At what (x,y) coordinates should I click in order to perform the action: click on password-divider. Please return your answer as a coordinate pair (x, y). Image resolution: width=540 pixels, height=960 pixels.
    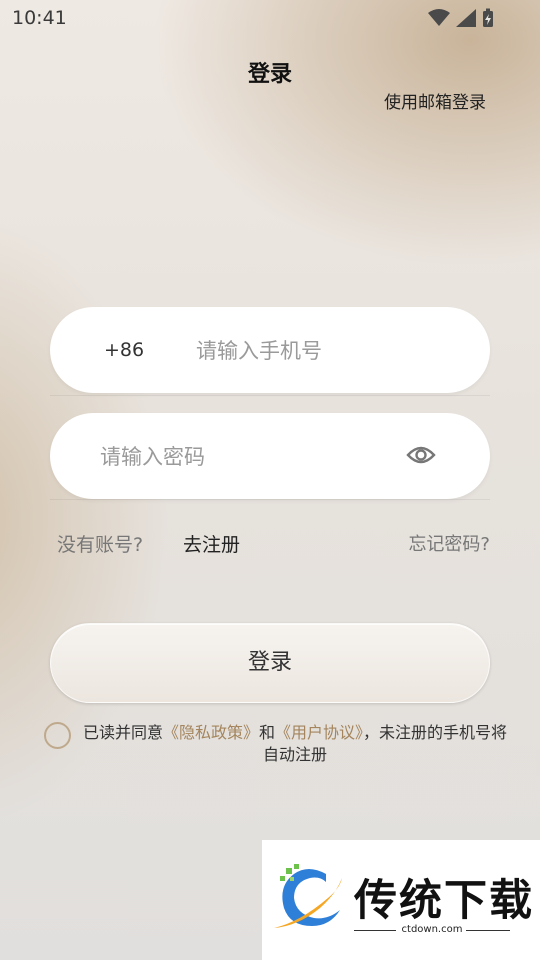
    Looking at the image, I should click on (270, 499).